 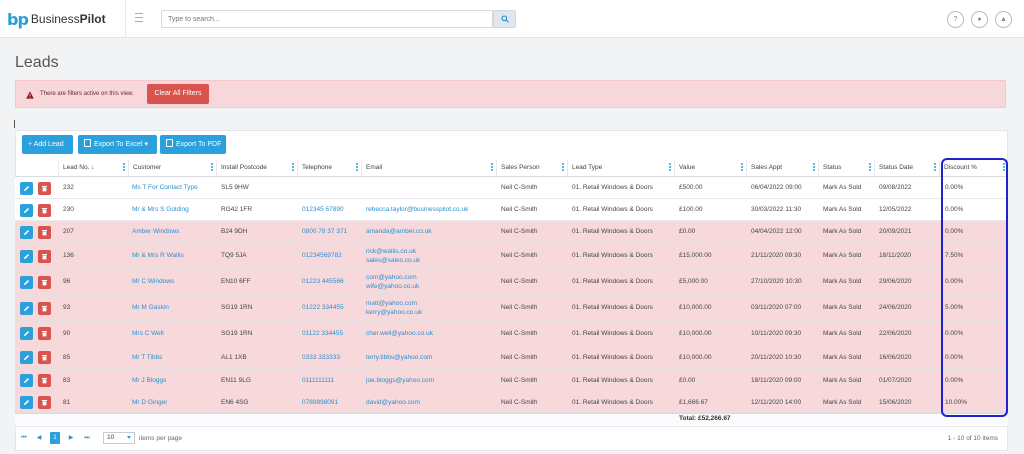 I want to click on cell-customer: Amber Windows, so click(x=155, y=231).